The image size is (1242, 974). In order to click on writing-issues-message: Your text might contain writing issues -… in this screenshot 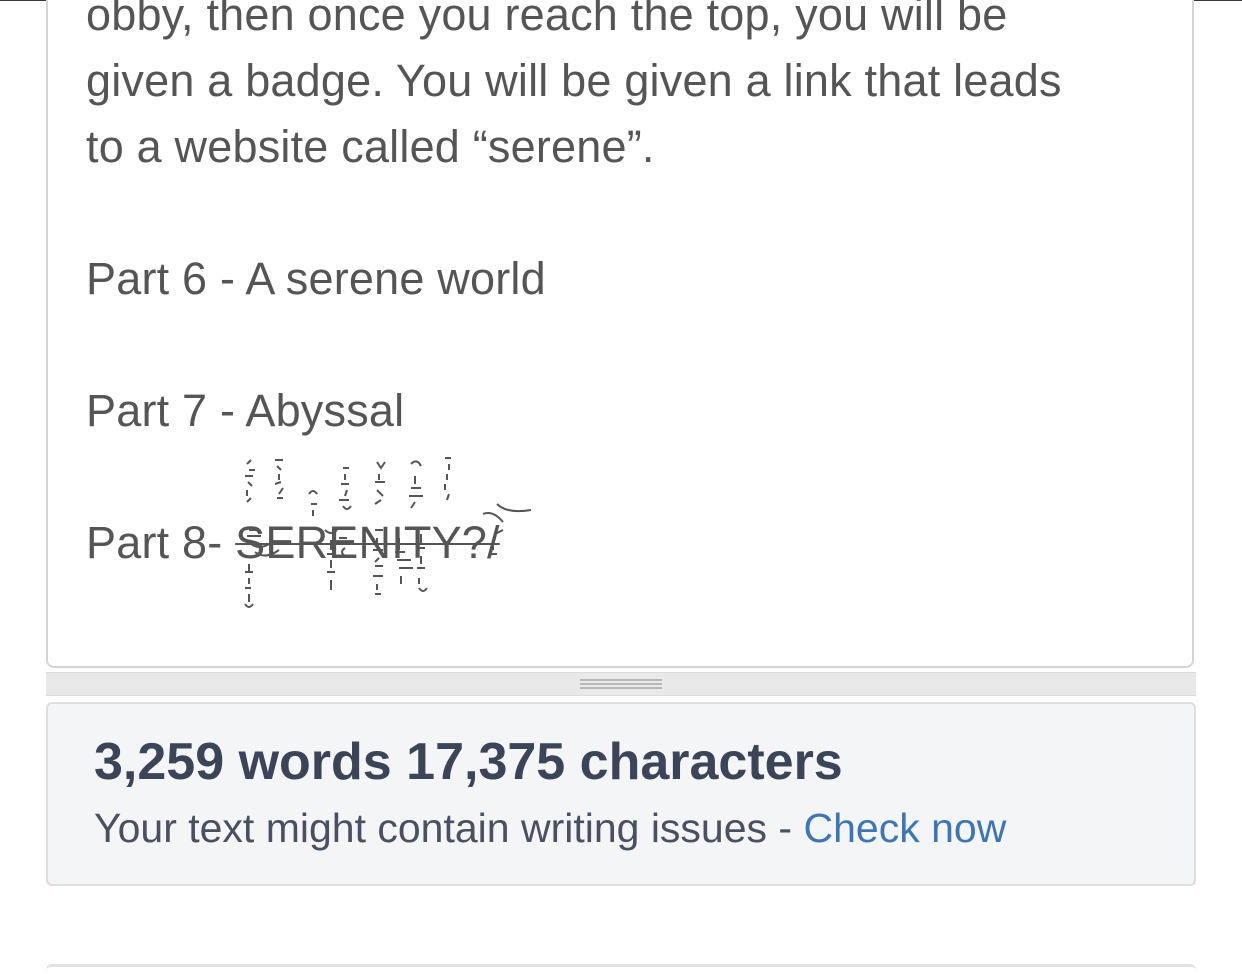, I will do `click(550, 828)`.